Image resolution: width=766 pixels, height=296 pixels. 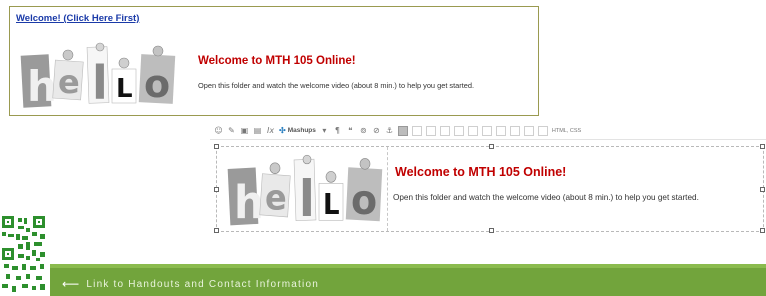 I want to click on table-cell-divider, so click(x=387, y=189).